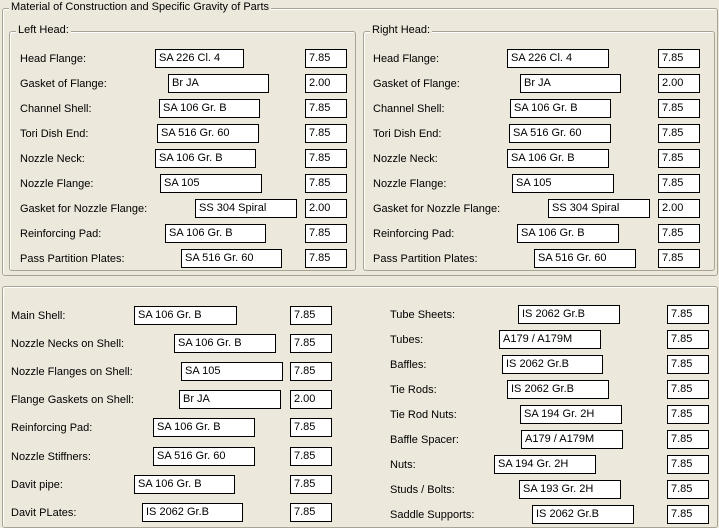 Image resolution: width=719 pixels, height=528 pixels. Describe the element at coordinates (405, 159) in the screenshot. I see `right-head-label-4: Nozzle Neck:` at that location.